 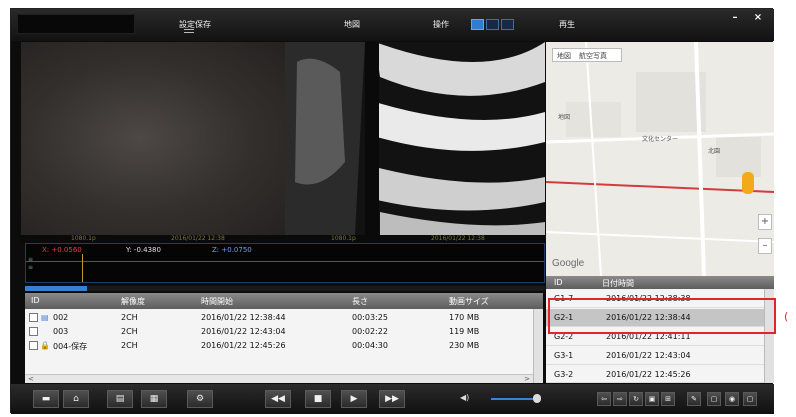 I want to click on graph-gutter: ≡ ≡, so click(x=30, y=264).